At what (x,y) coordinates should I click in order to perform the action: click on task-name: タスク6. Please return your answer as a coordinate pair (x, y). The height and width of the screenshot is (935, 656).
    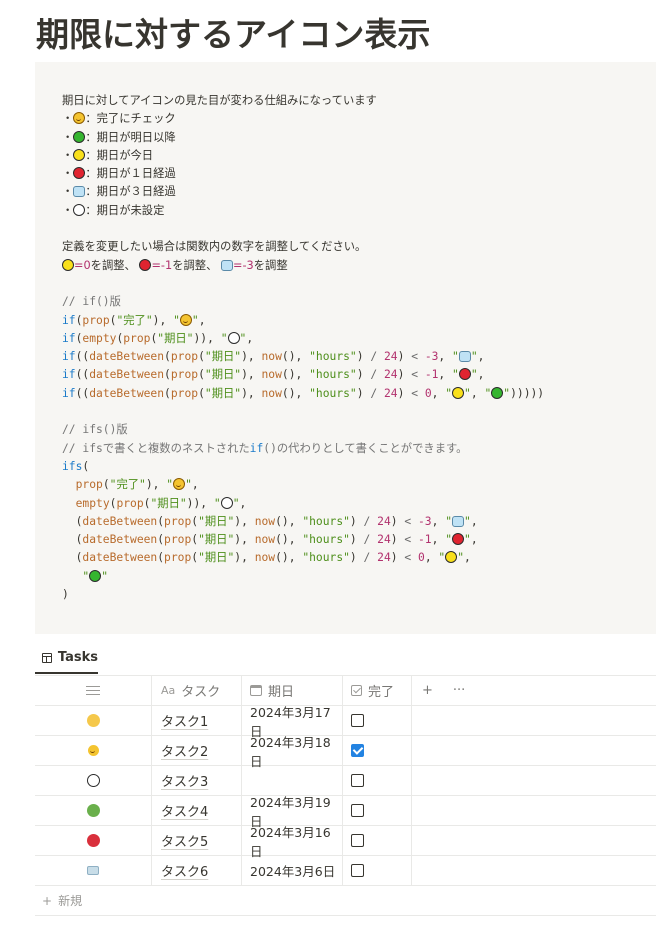
    Looking at the image, I should click on (184, 870).